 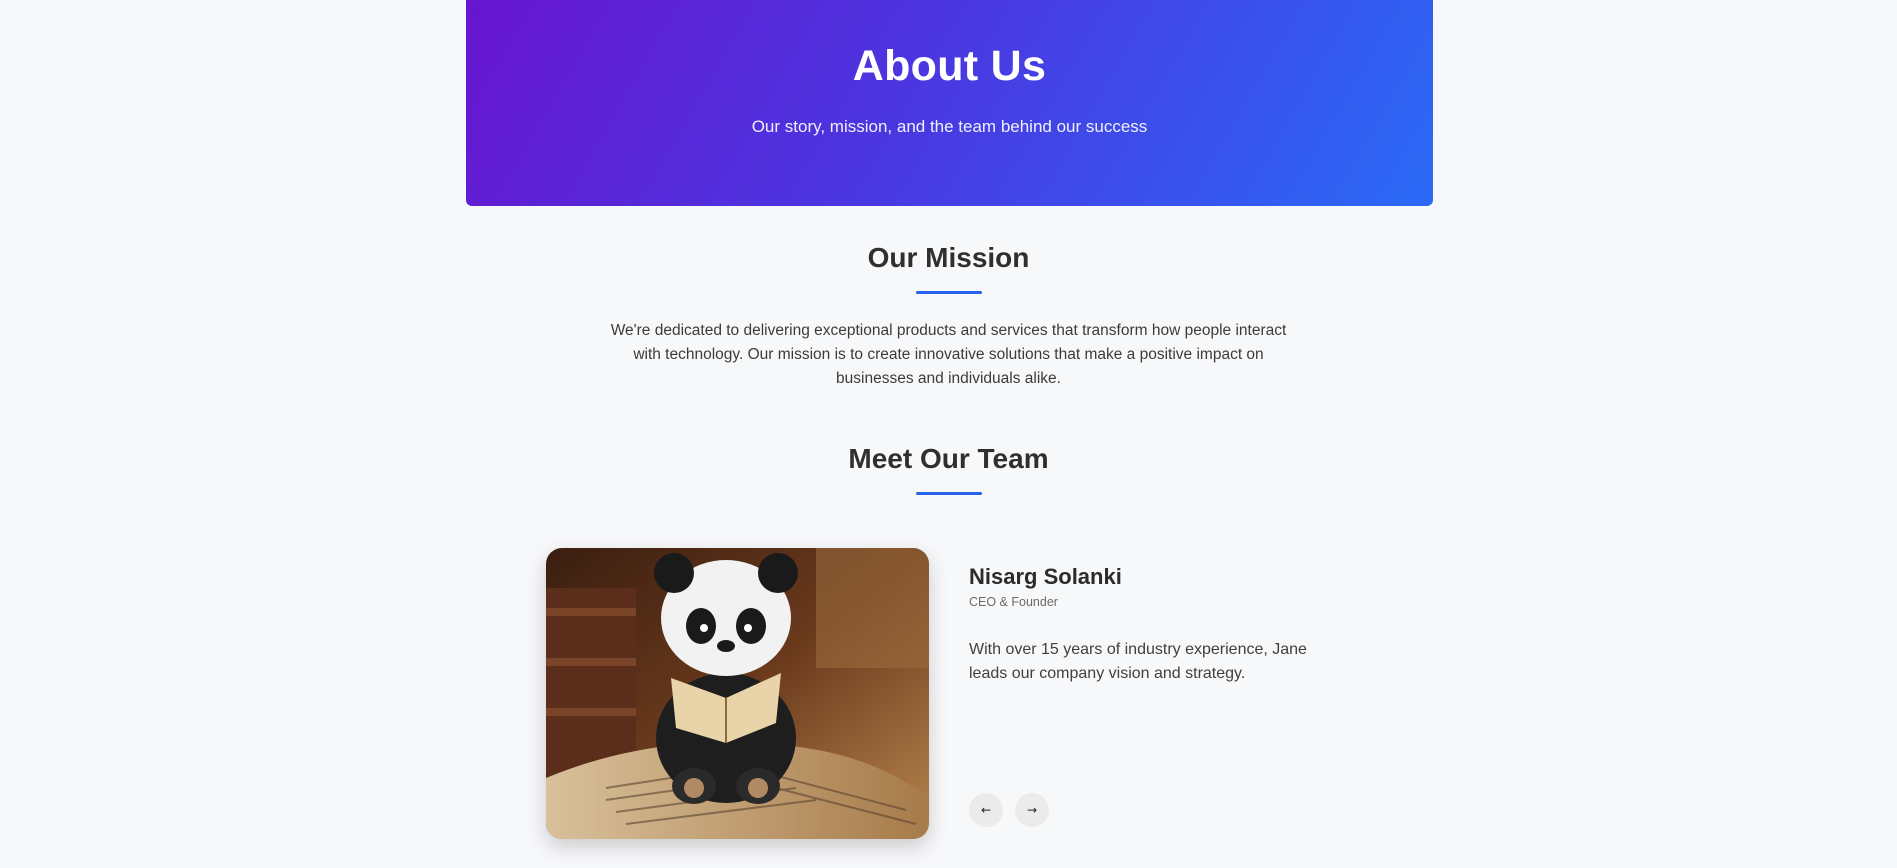 I want to click on arrow-right-icon: →, so click(x=1032, y=810).